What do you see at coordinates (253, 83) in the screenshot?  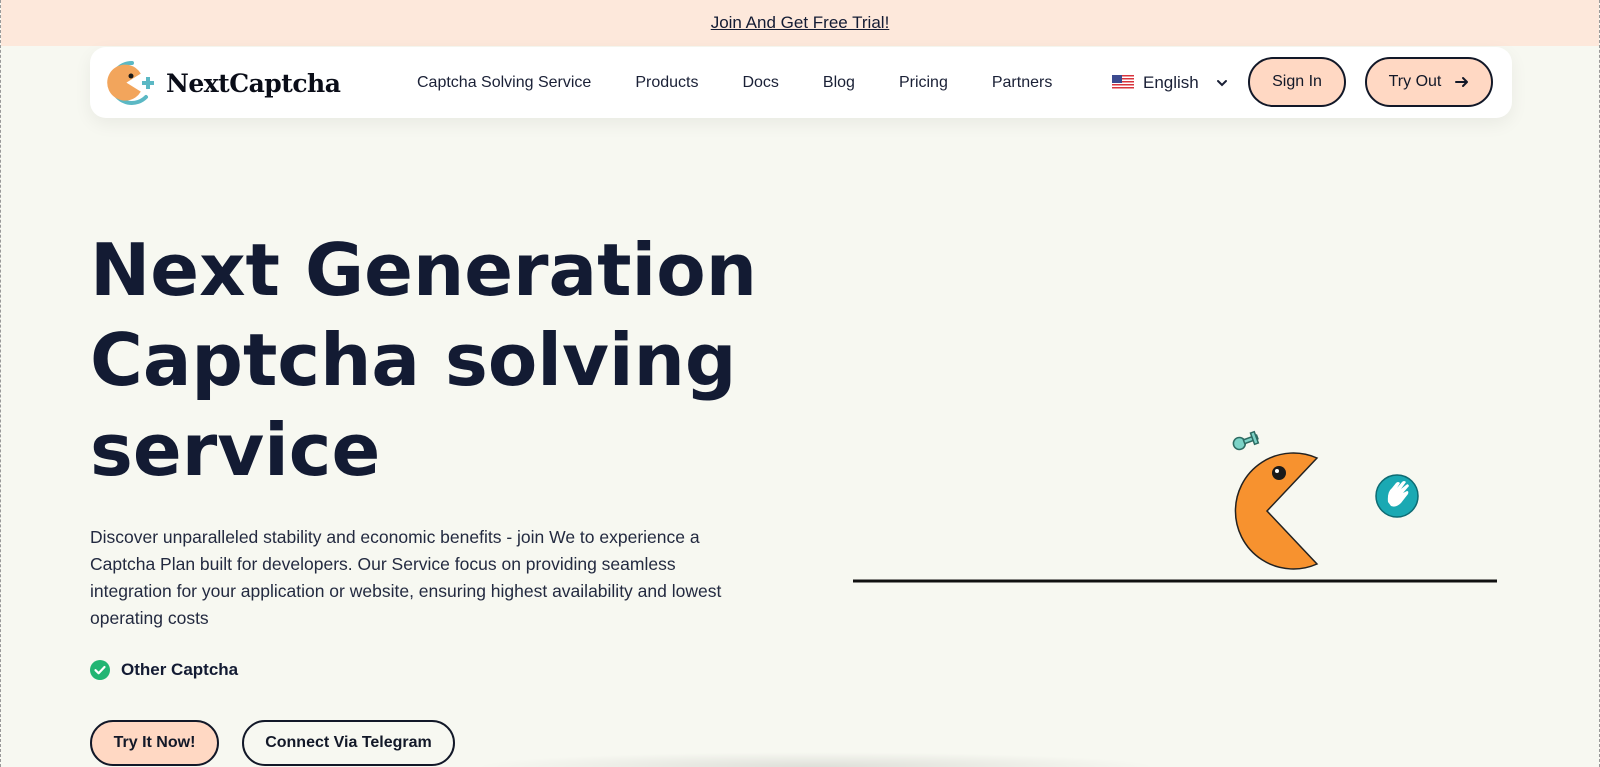 I see `brand-name: NextCaptcha` at bounding box center [253, 83].